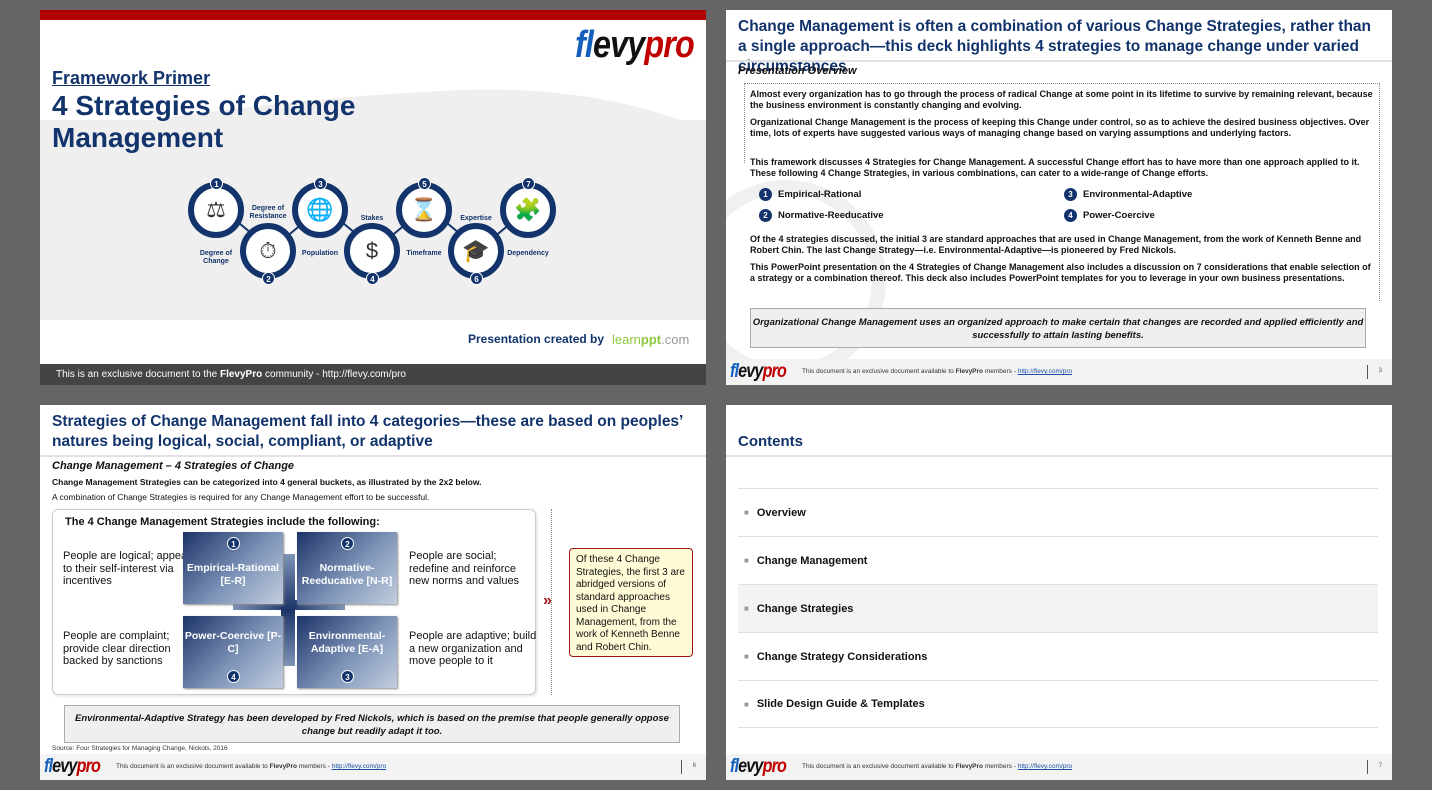  Describe the element at coordinates (810, 194) in the screenshot. I see `strategy-item: 1 Empirical-Rational` at that location.